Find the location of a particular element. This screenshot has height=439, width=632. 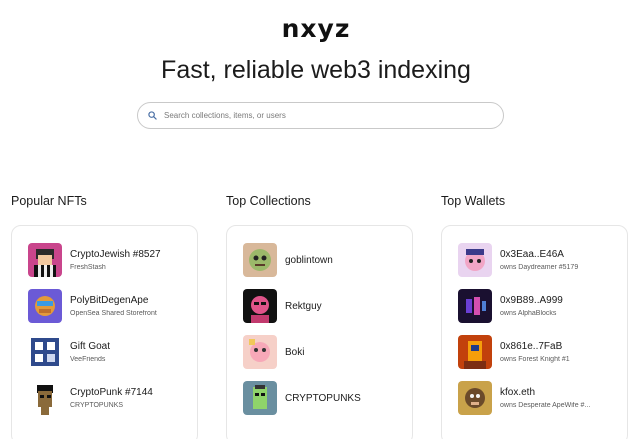

collection-item: CRYPTOPUNKS is located at coordinates (325, 398).